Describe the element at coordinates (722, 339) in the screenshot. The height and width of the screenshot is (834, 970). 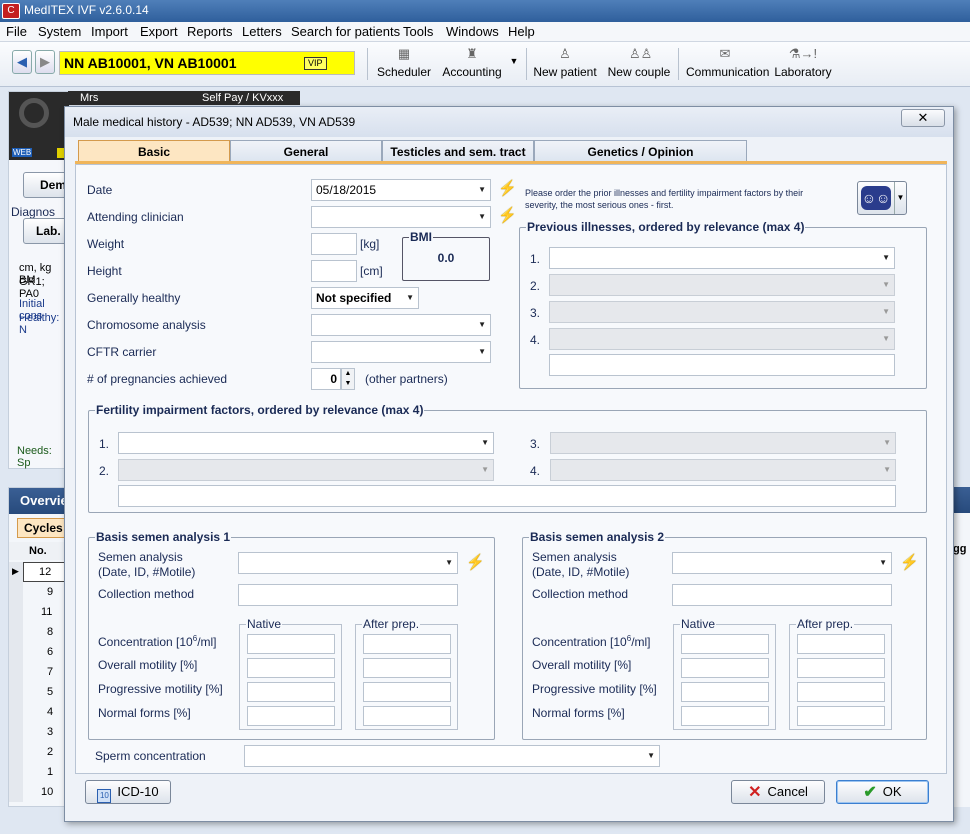
I see `illness-4-select` at that location.